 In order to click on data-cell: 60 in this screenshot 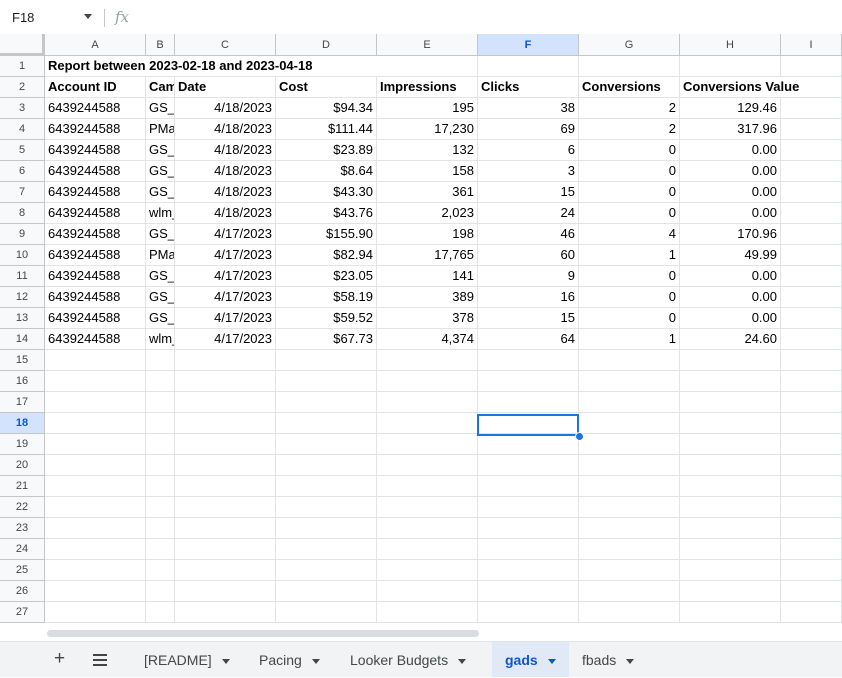, I will do `click(528, 255)`.